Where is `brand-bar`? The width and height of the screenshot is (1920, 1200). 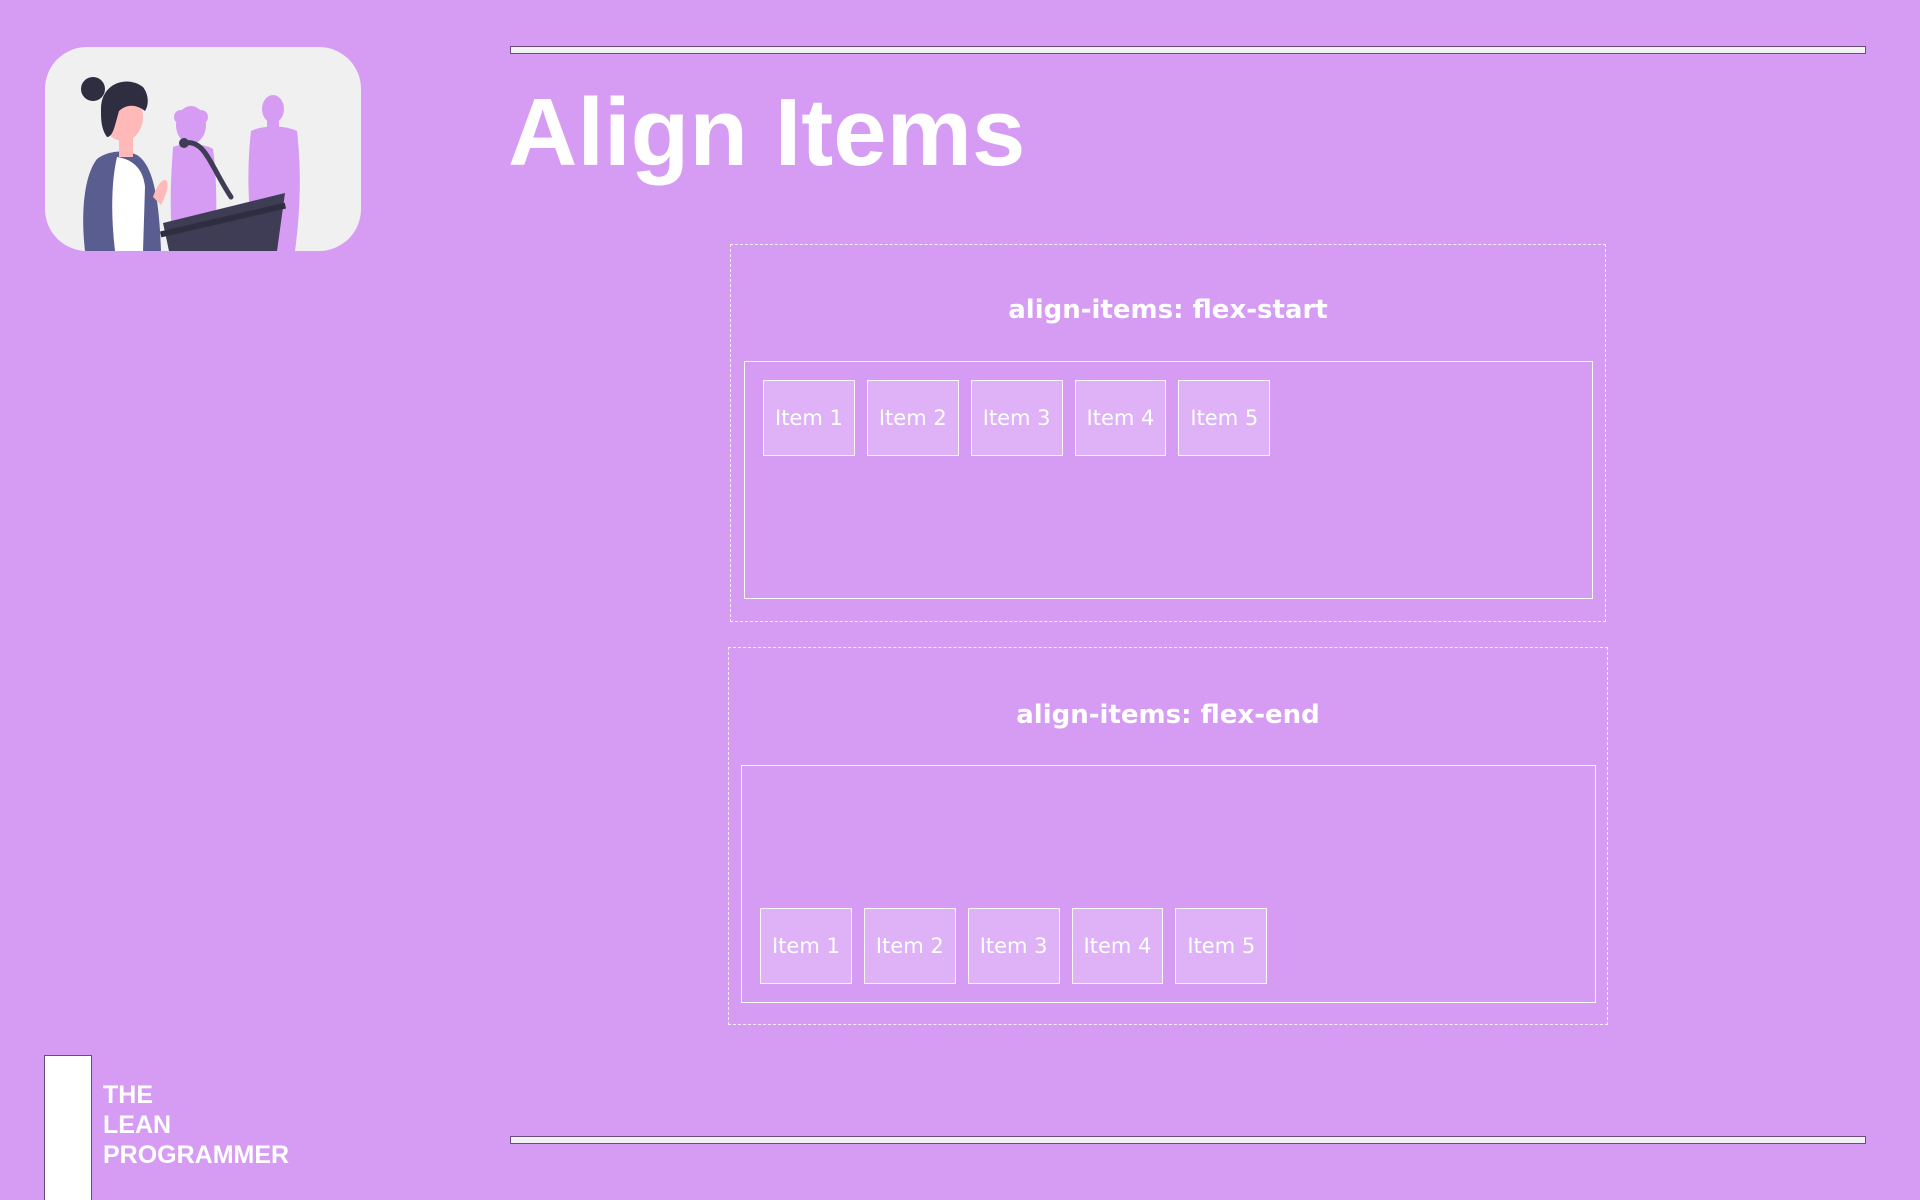 brand-bar is located at coordinates (68, 1127).